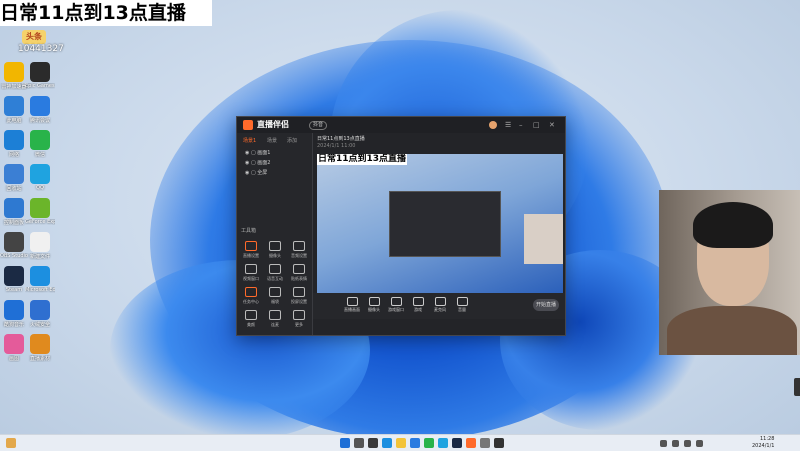 The height and width of the screenshot is (451, 800). I want to click on app-name: 直播伴侣, so click(273, 124).